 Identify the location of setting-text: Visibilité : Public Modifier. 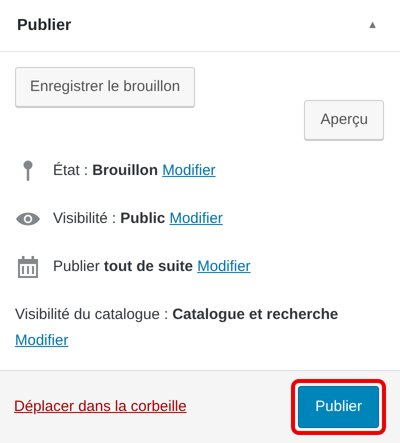
(138, 219).